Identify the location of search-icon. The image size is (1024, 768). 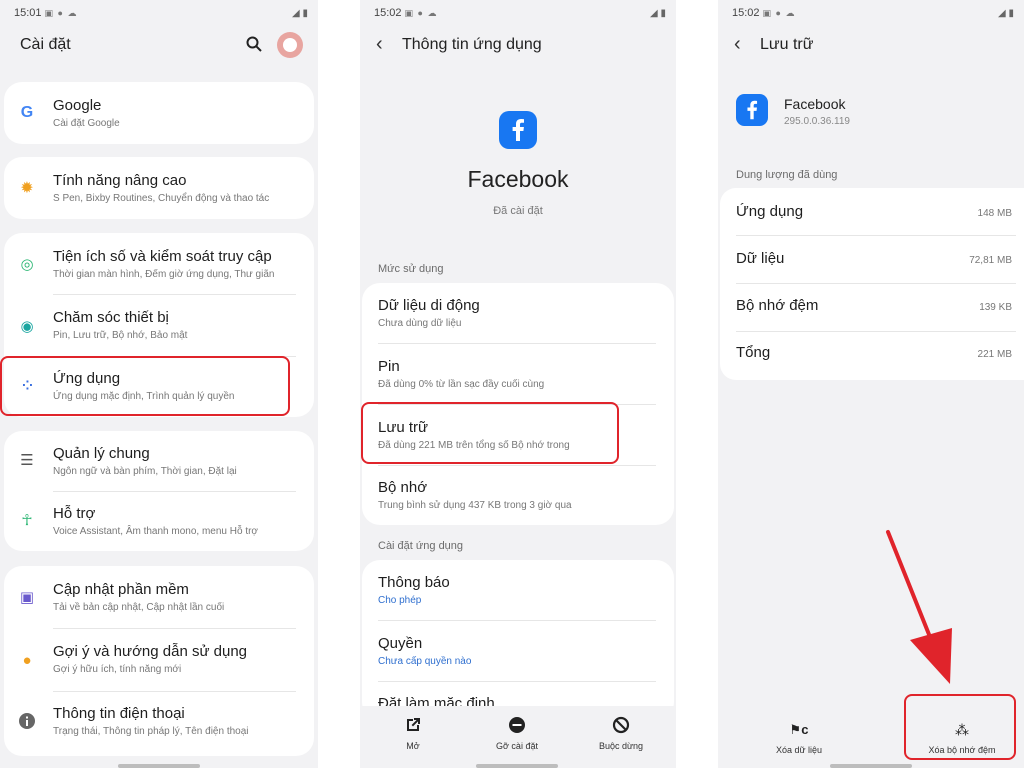
(254, 44).